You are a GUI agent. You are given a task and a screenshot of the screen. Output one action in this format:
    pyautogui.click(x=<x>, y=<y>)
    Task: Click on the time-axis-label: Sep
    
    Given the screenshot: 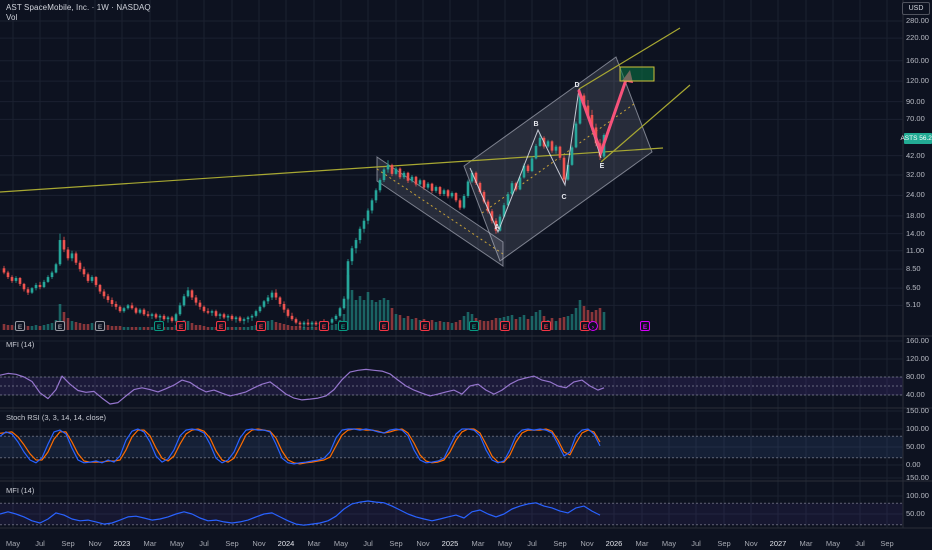 What is the action you would take?
    pyautogui.click(x=232, y=543)
    